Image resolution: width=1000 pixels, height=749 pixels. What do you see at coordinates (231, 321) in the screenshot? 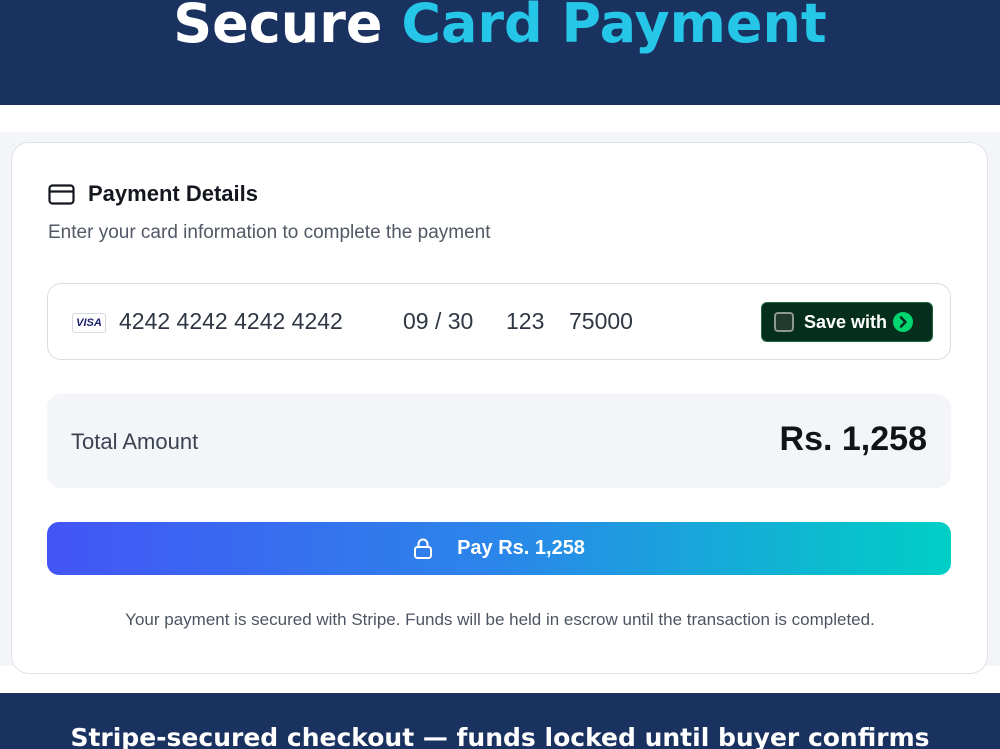
I see `card-number-input: 4242 4242 4242 4242` at bounding box center [231, 321].